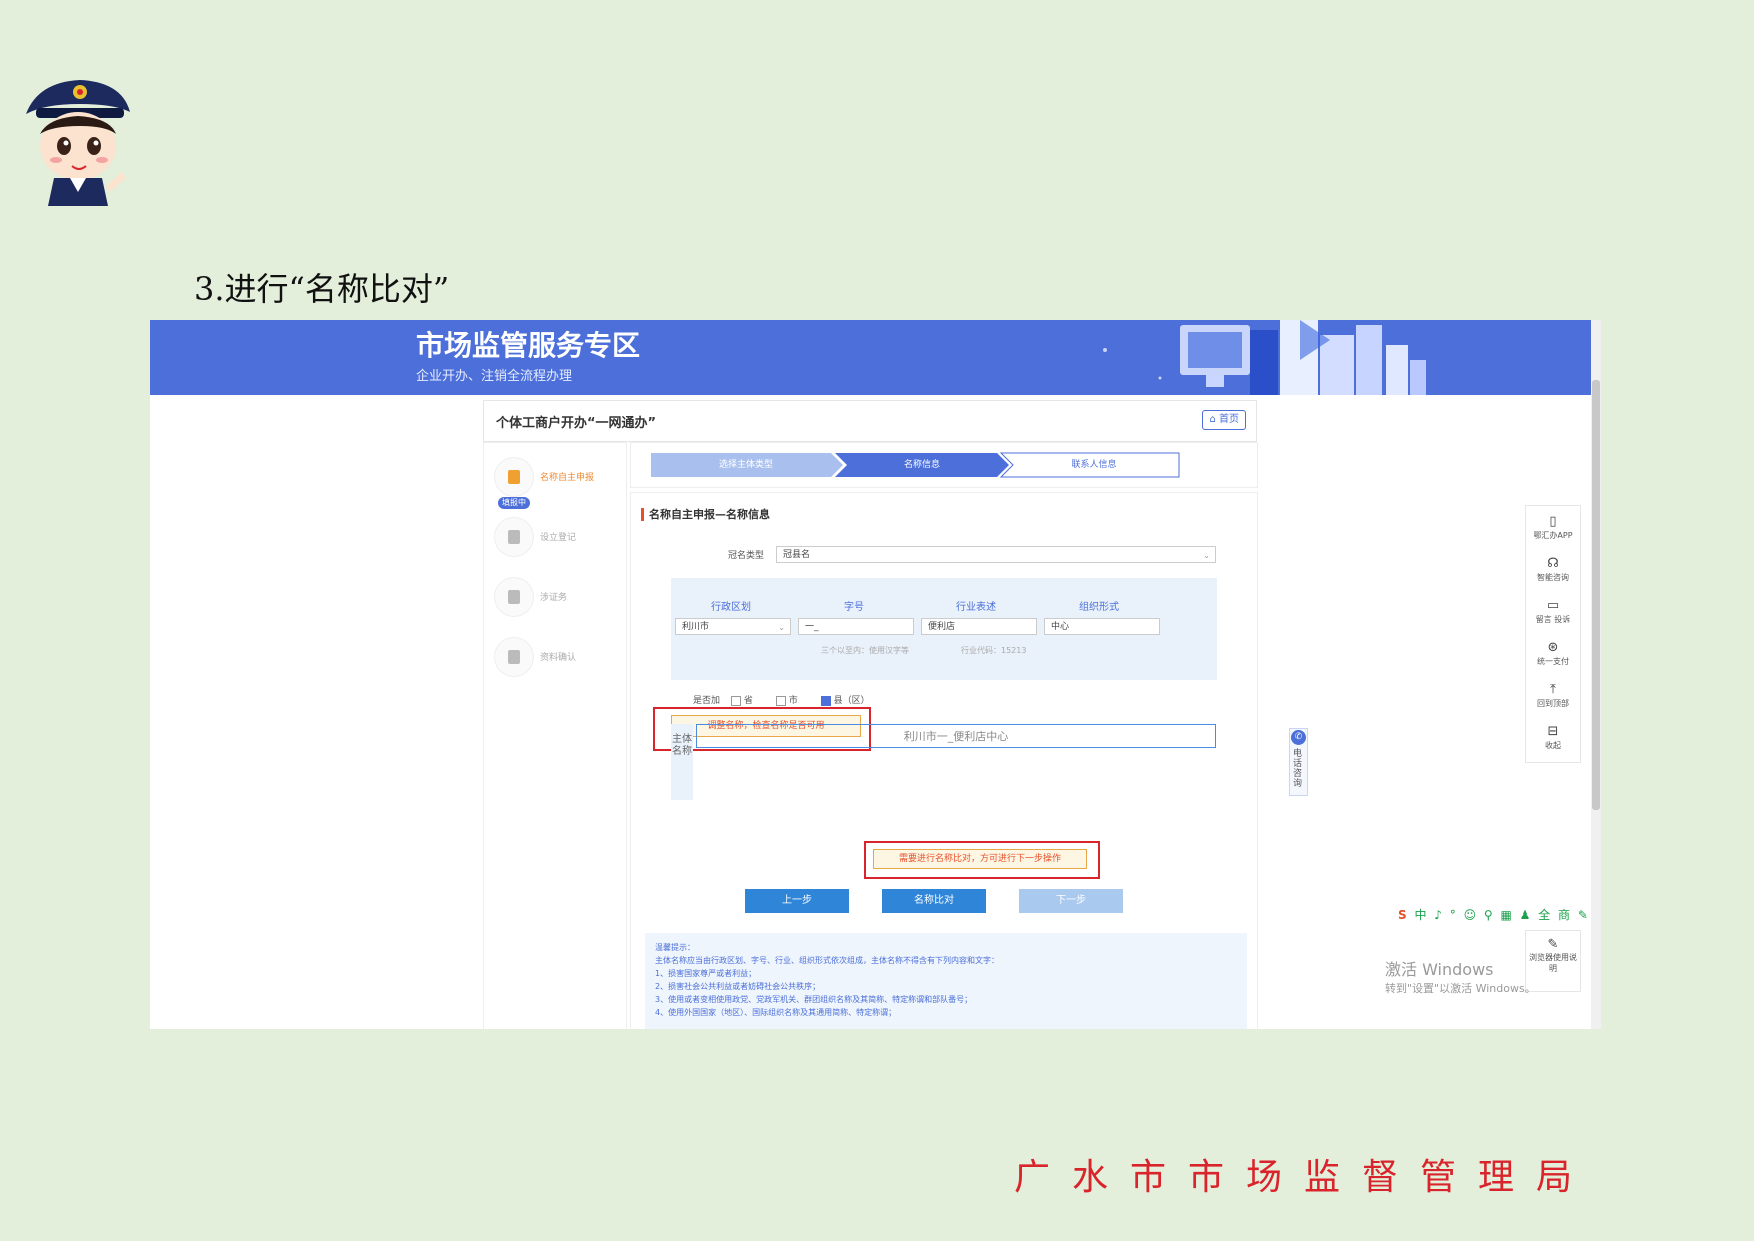 The height and width of the screenshot is (1241, 1754). Describe the element at coordinates (1596, 595) in the screenshot. I see `scrollbar-thumb` at that location.